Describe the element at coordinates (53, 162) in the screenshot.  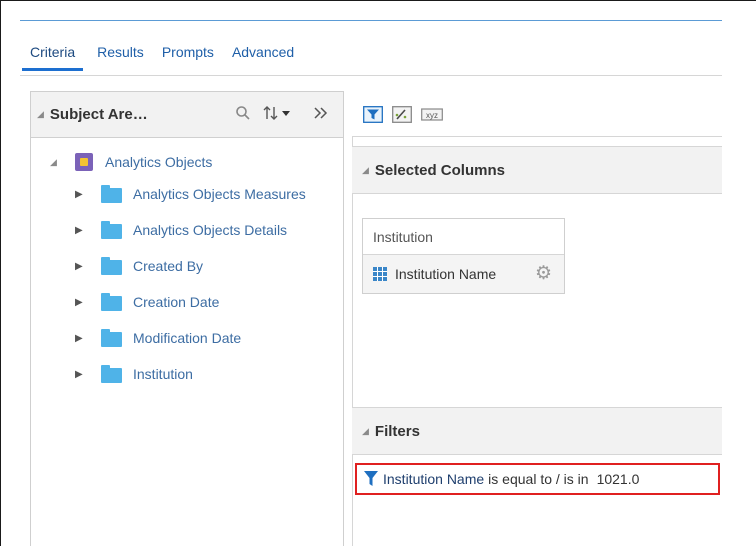
I see `expanded-triangle-icon: ◢` at that location.